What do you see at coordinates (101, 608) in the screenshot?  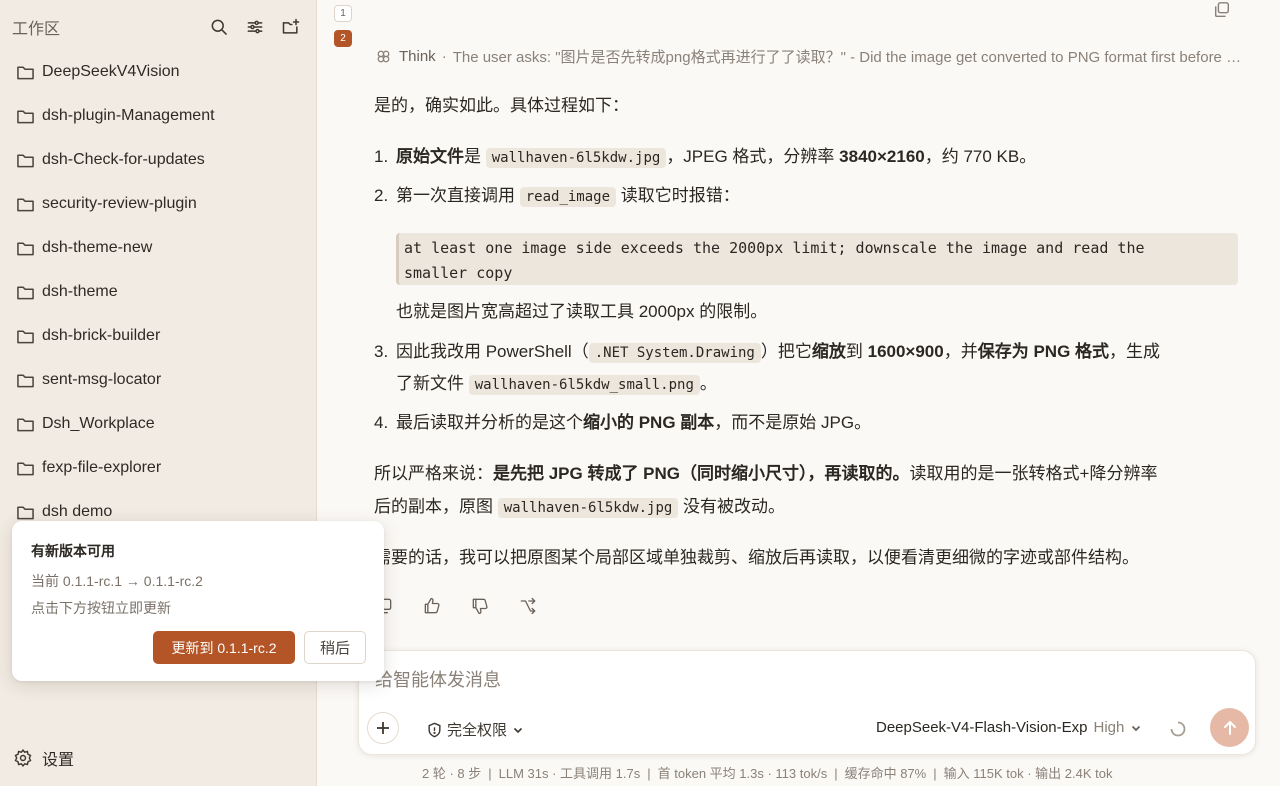 I see `update-hint: 点击下方按钮立即更新` at bounding box center [101, 608].